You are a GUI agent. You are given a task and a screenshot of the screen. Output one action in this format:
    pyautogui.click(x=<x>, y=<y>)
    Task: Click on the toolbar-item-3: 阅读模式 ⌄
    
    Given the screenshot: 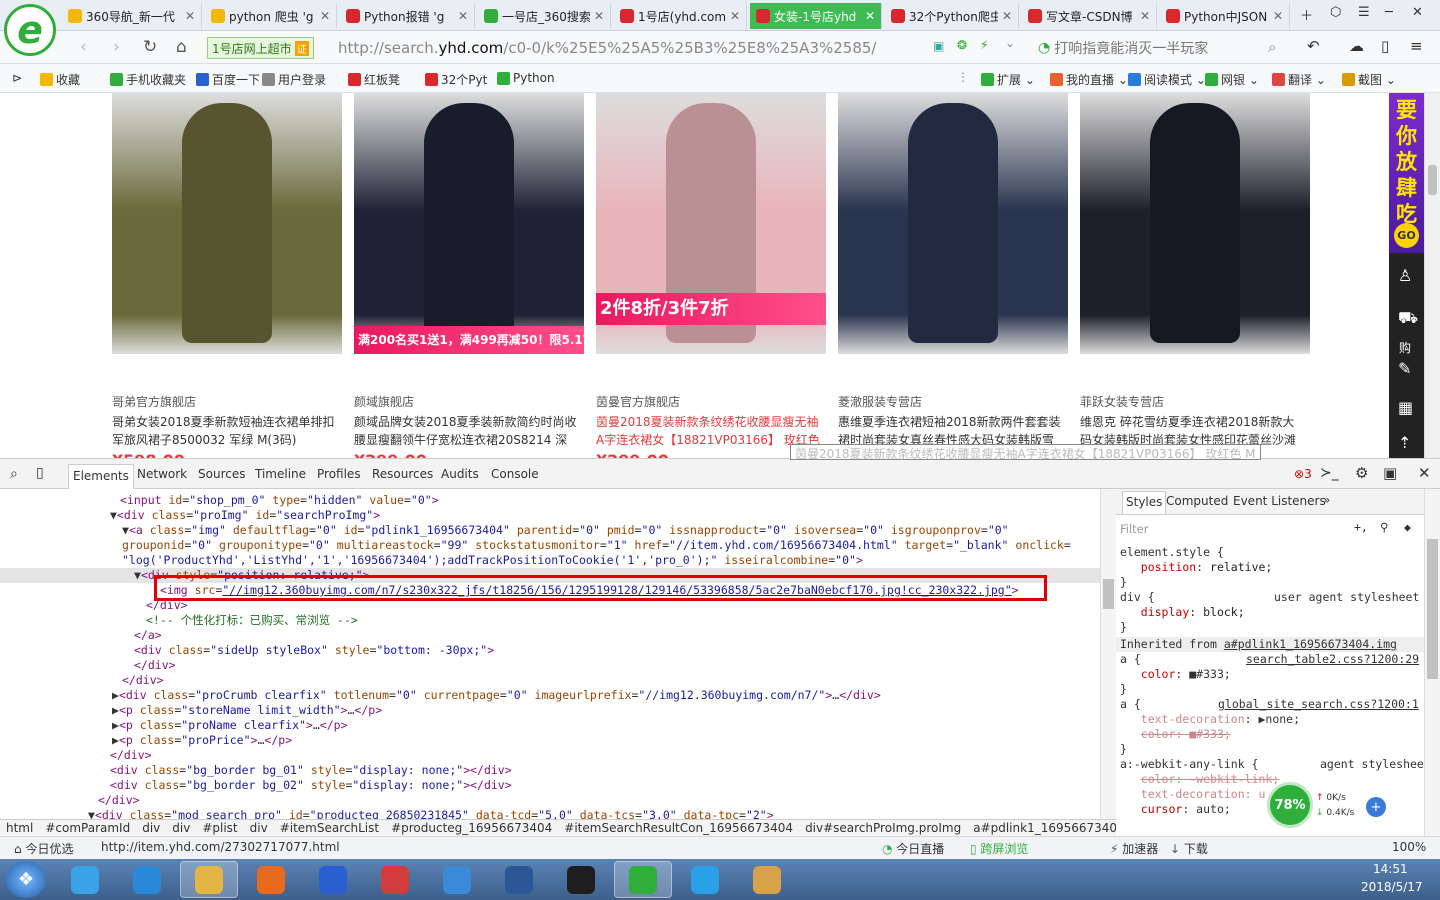 What is the action you would take?
    pyautogui.click(x=1167, y=79)
    